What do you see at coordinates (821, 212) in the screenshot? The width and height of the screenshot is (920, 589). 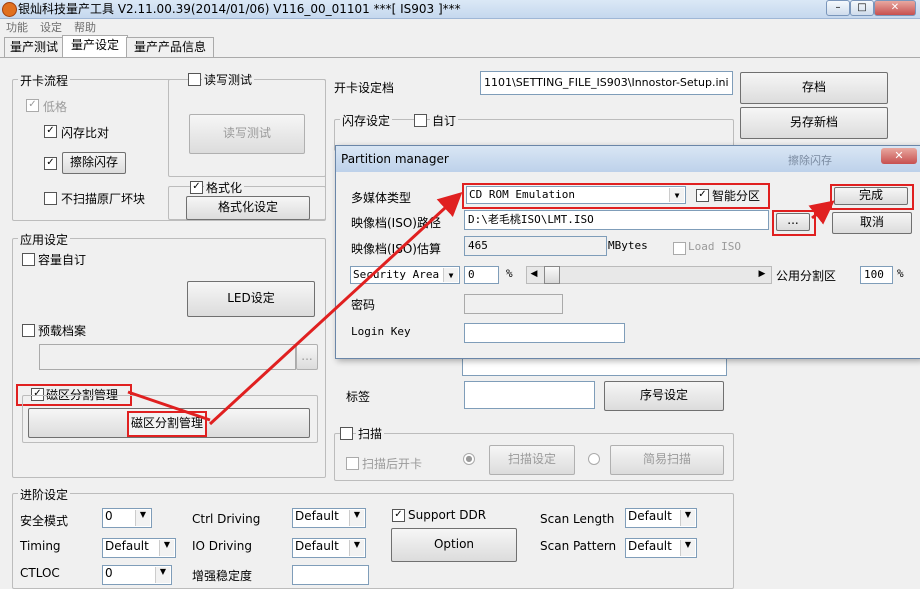 I see `arrow-to-done` at bounding box center [821, 212].